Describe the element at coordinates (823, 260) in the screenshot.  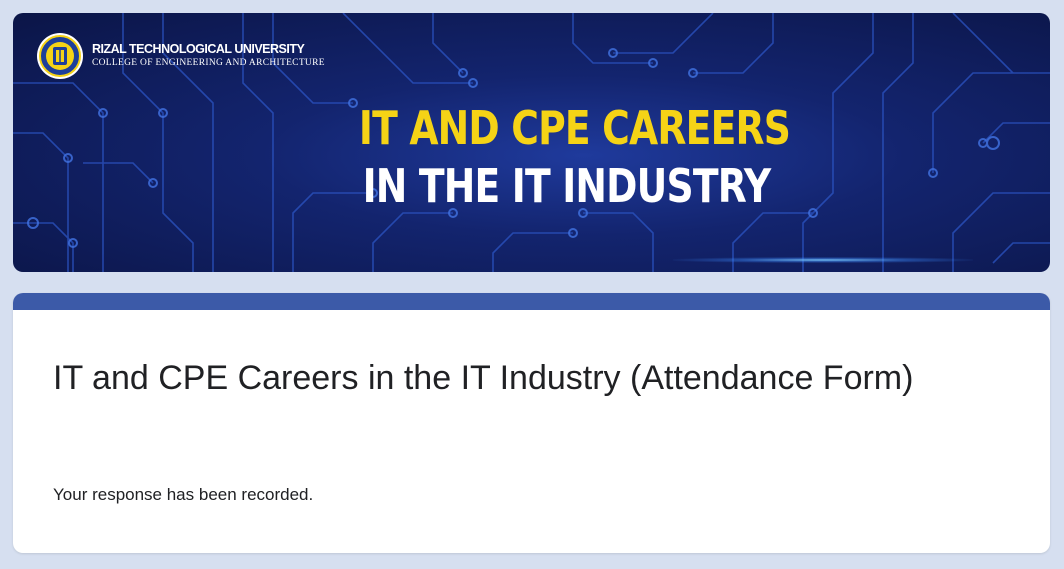
I see `banner-glow-accent` at that location.